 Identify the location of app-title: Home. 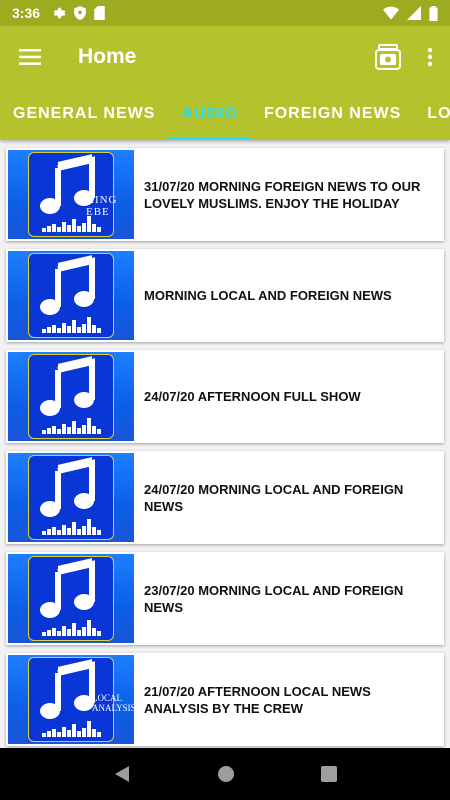
(107, 56).